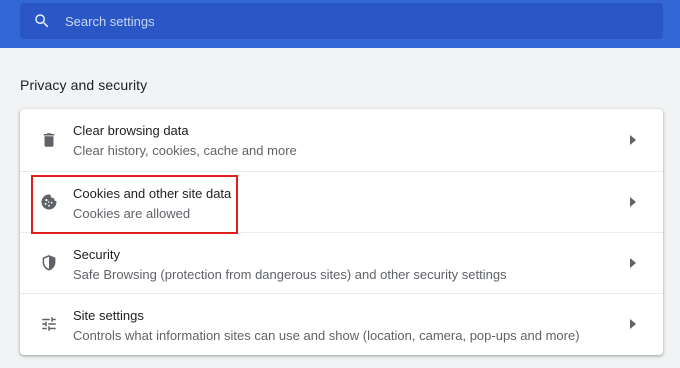 This screenshot has height=368, width=680. Describe the element at coordinates (364, 21) in the screenshot. I see `search-input` at that location.